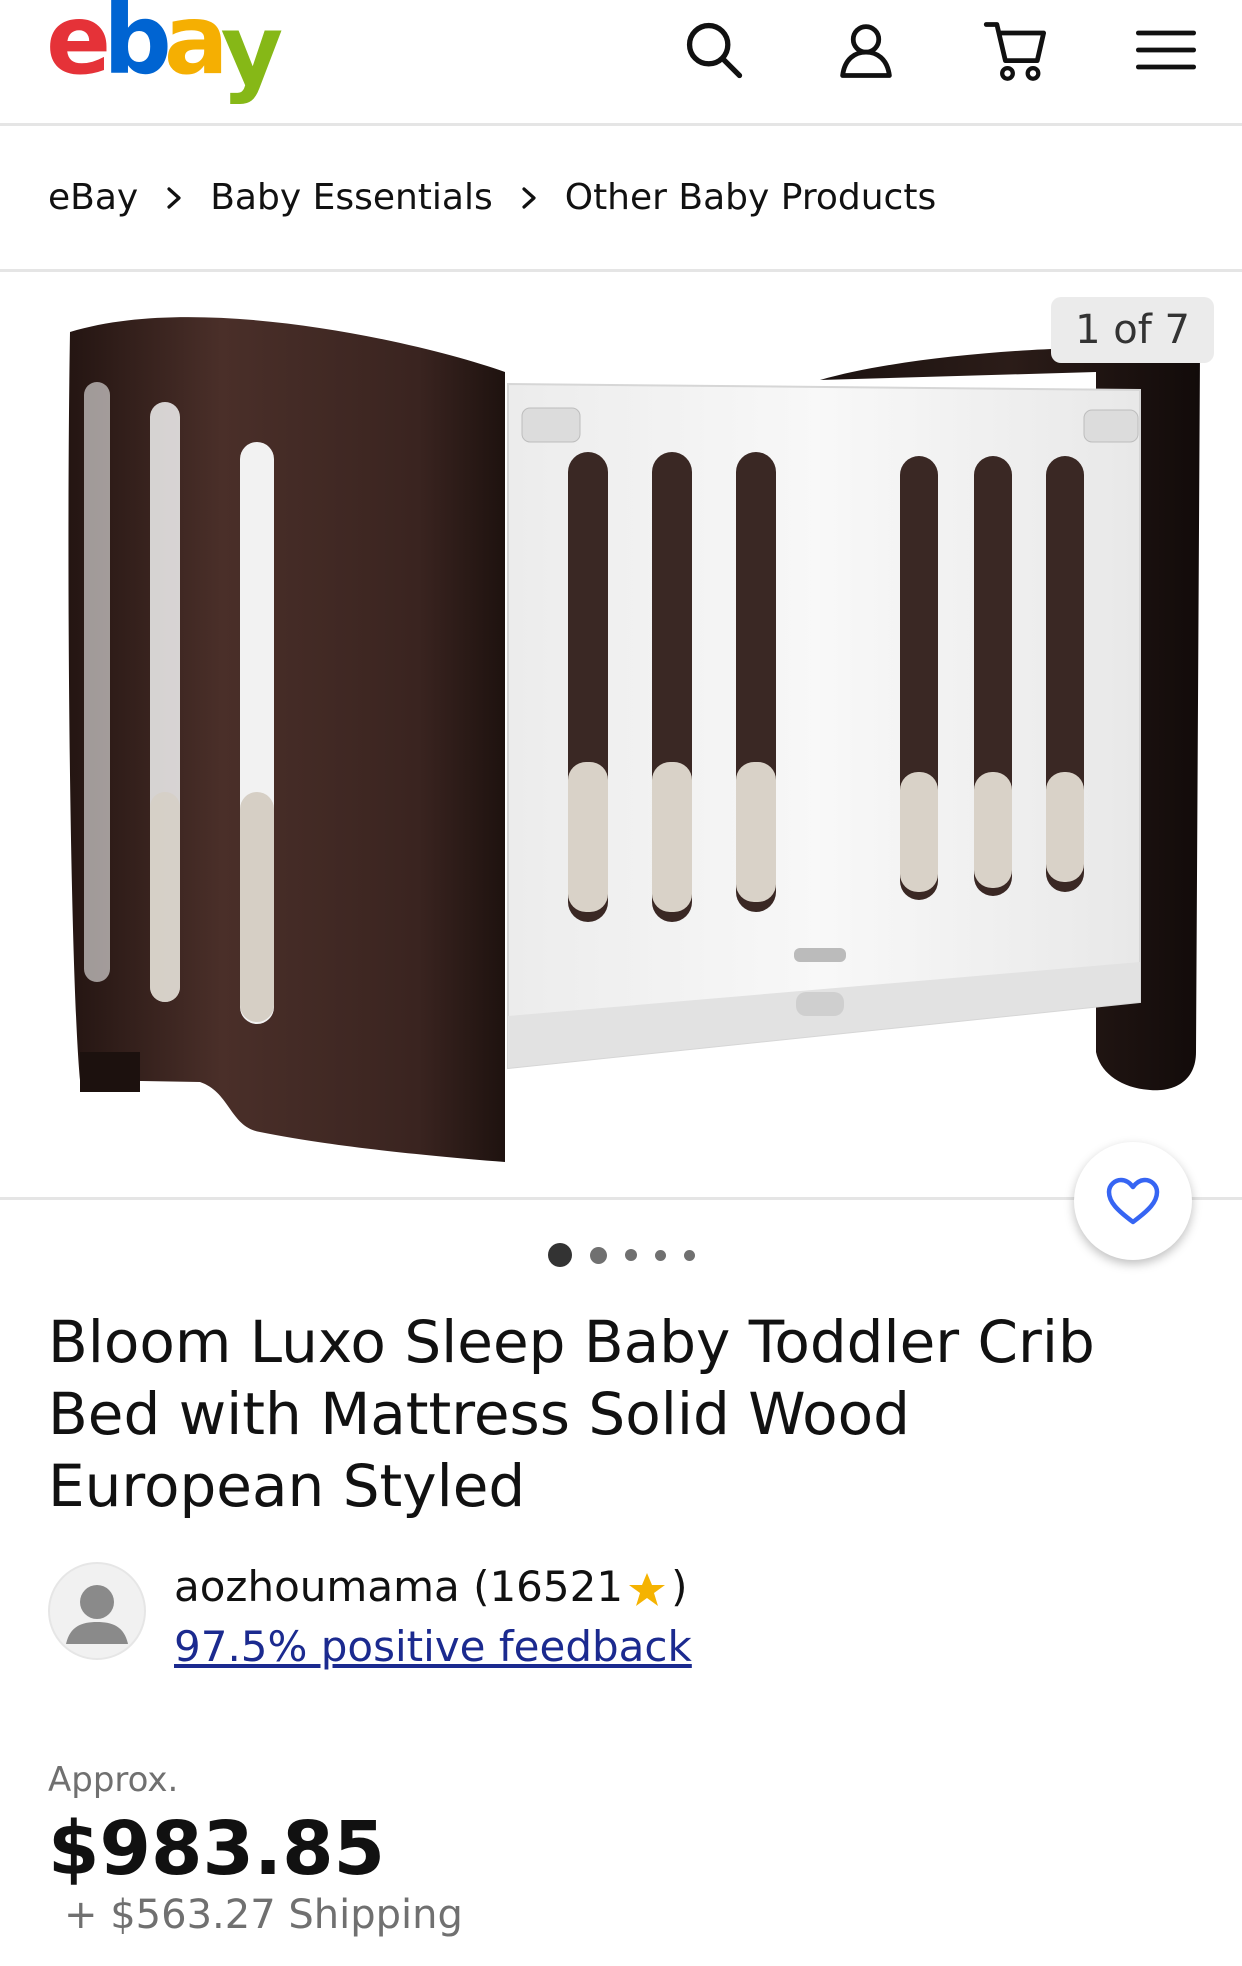  Describe the element at coordinates (714, 50) in the screenshot. I see `search-icon` at that location.